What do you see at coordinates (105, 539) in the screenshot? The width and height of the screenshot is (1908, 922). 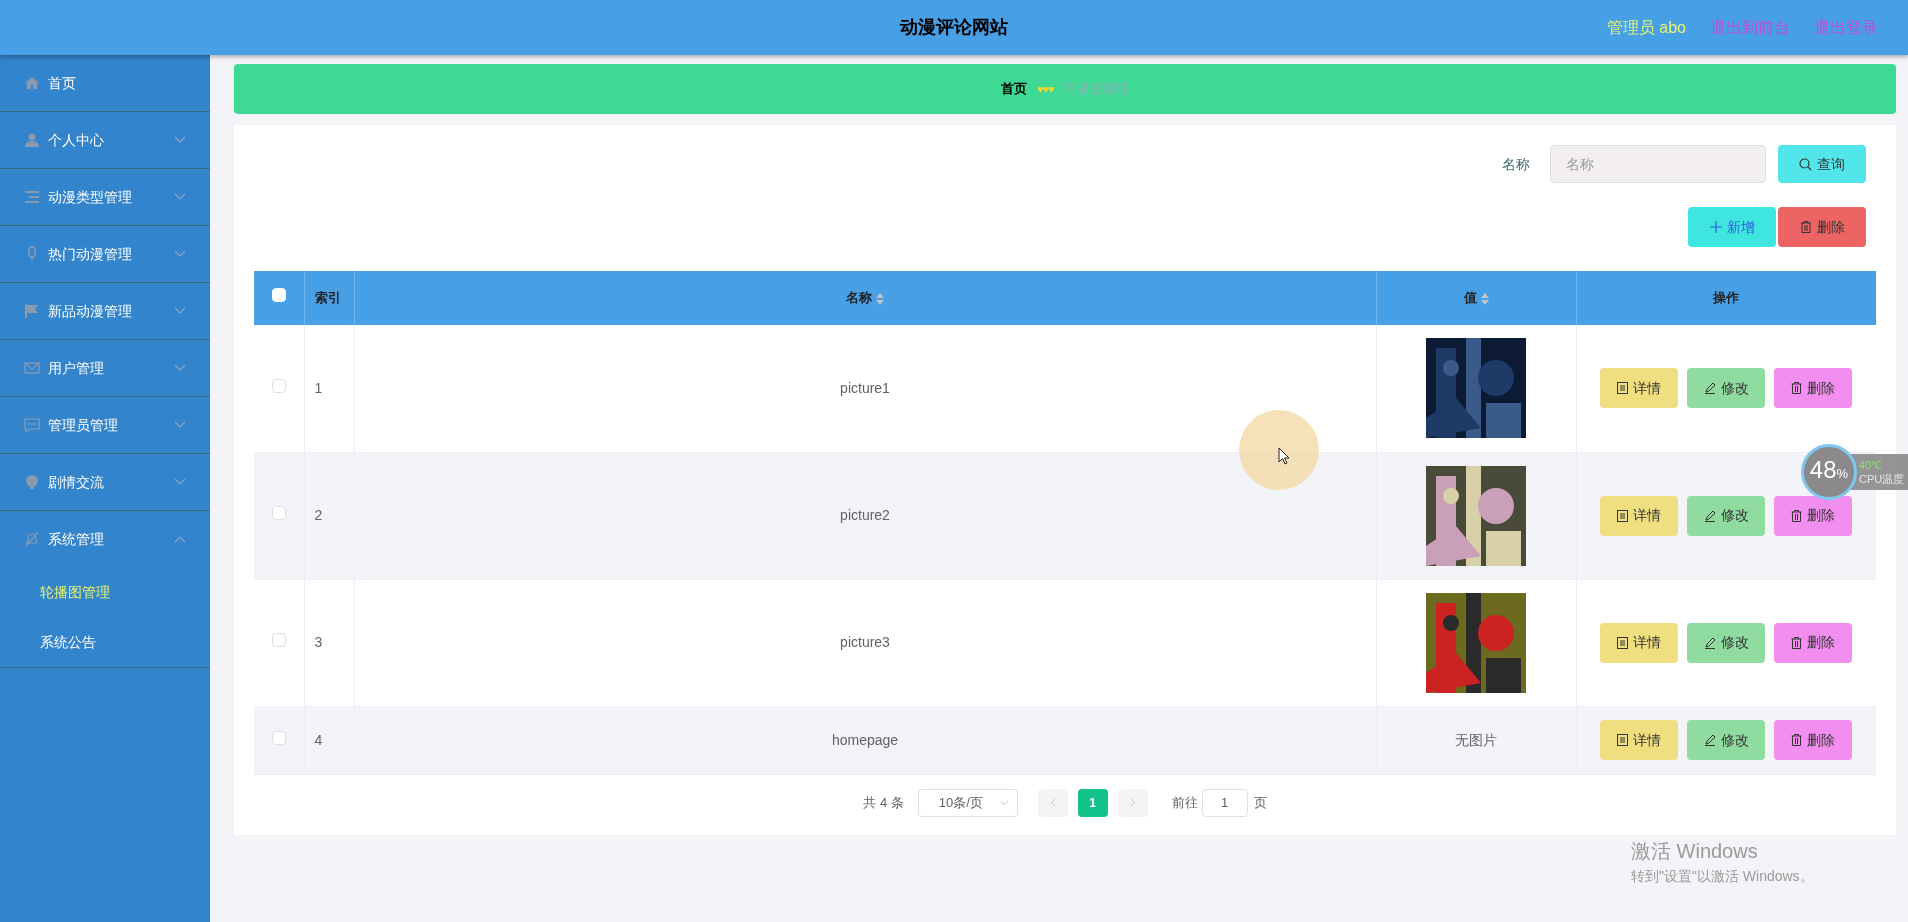 I see `menu-item: 系统管理` at bounding box center [105, 539].